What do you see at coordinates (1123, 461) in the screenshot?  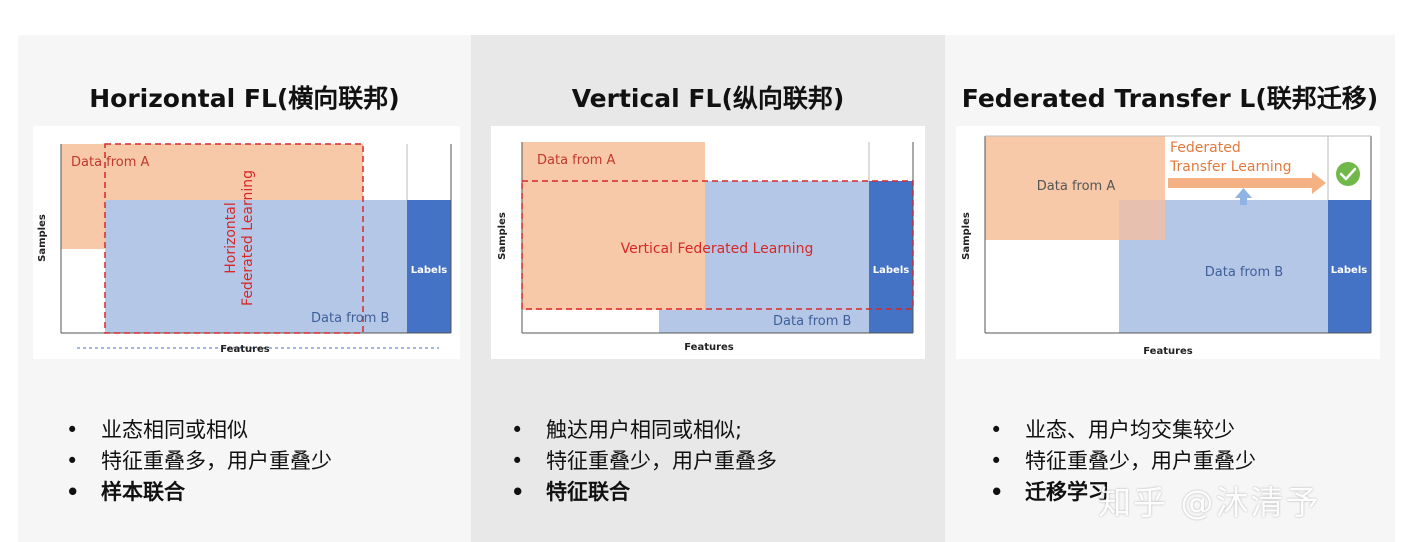 I see `list-item: • 特征重叠少，用户重叠少` at bounding box center [1123, 461].